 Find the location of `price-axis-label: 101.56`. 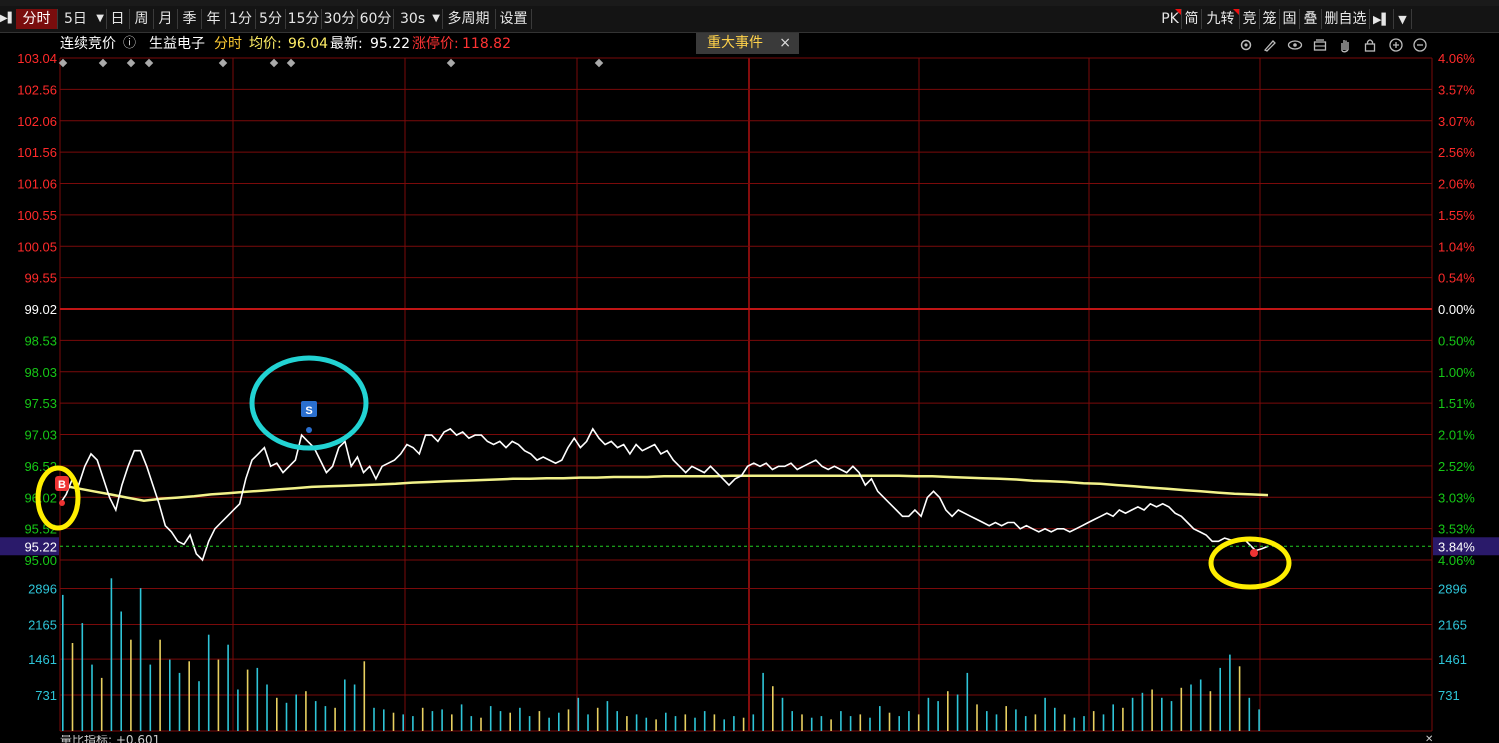

price-axis-label: 101.56 is located at coordinates (37, 152).